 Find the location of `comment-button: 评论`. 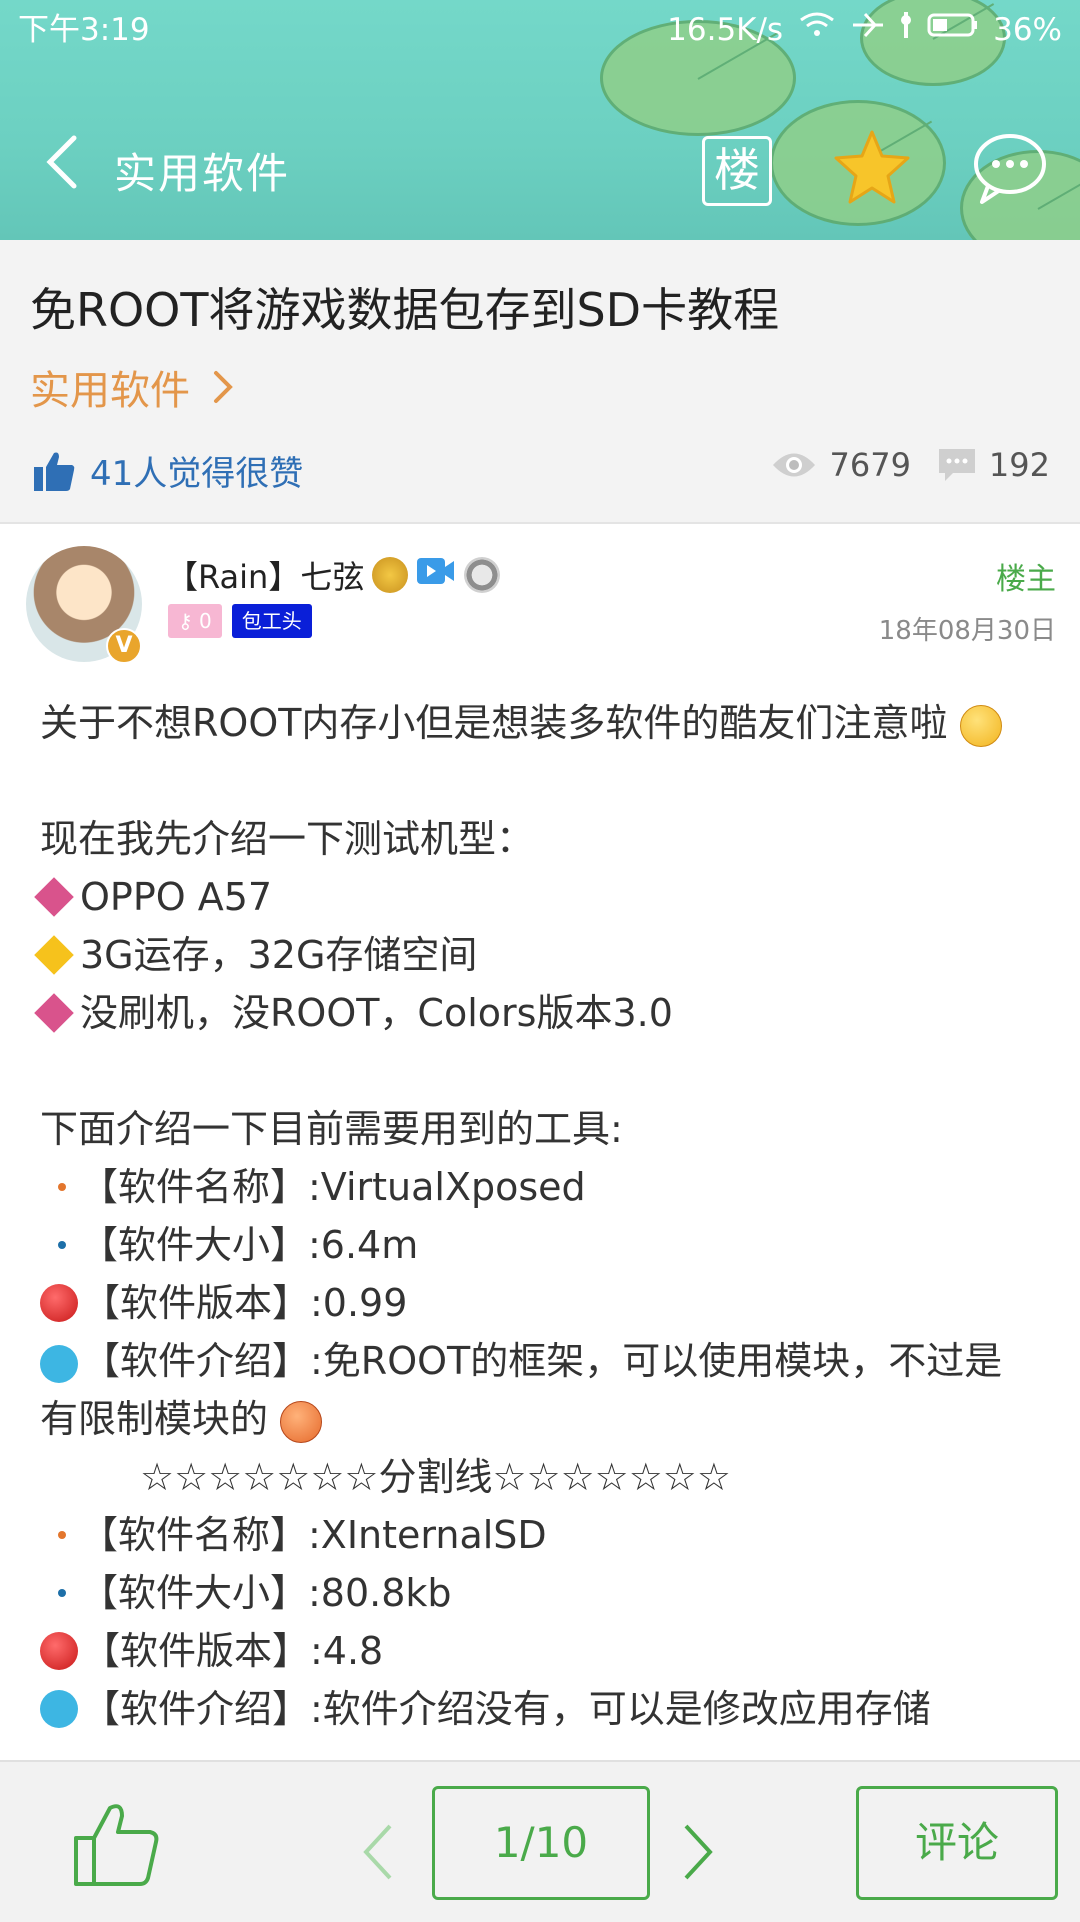

comment-button: 评论 is located at coordinates (957, 1843).